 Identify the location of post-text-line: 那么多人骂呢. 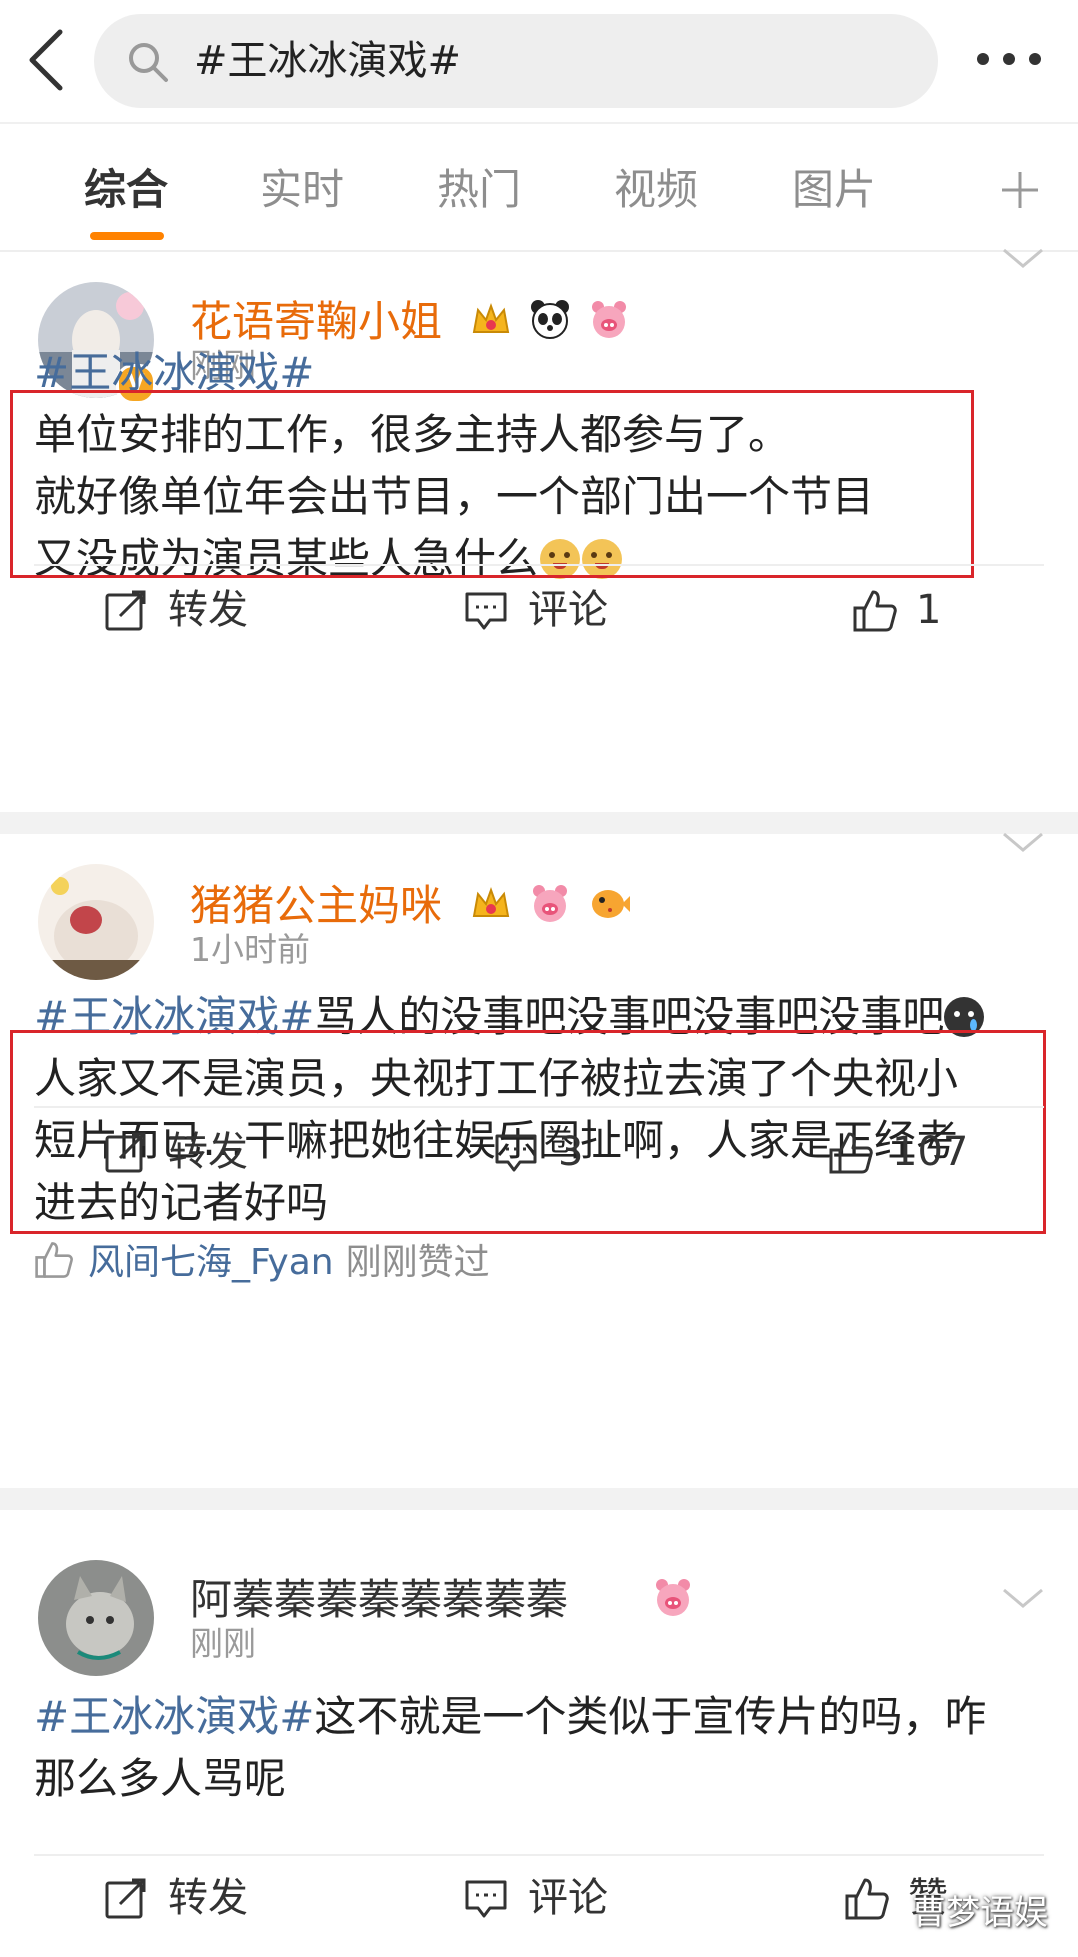
(160, 1778).